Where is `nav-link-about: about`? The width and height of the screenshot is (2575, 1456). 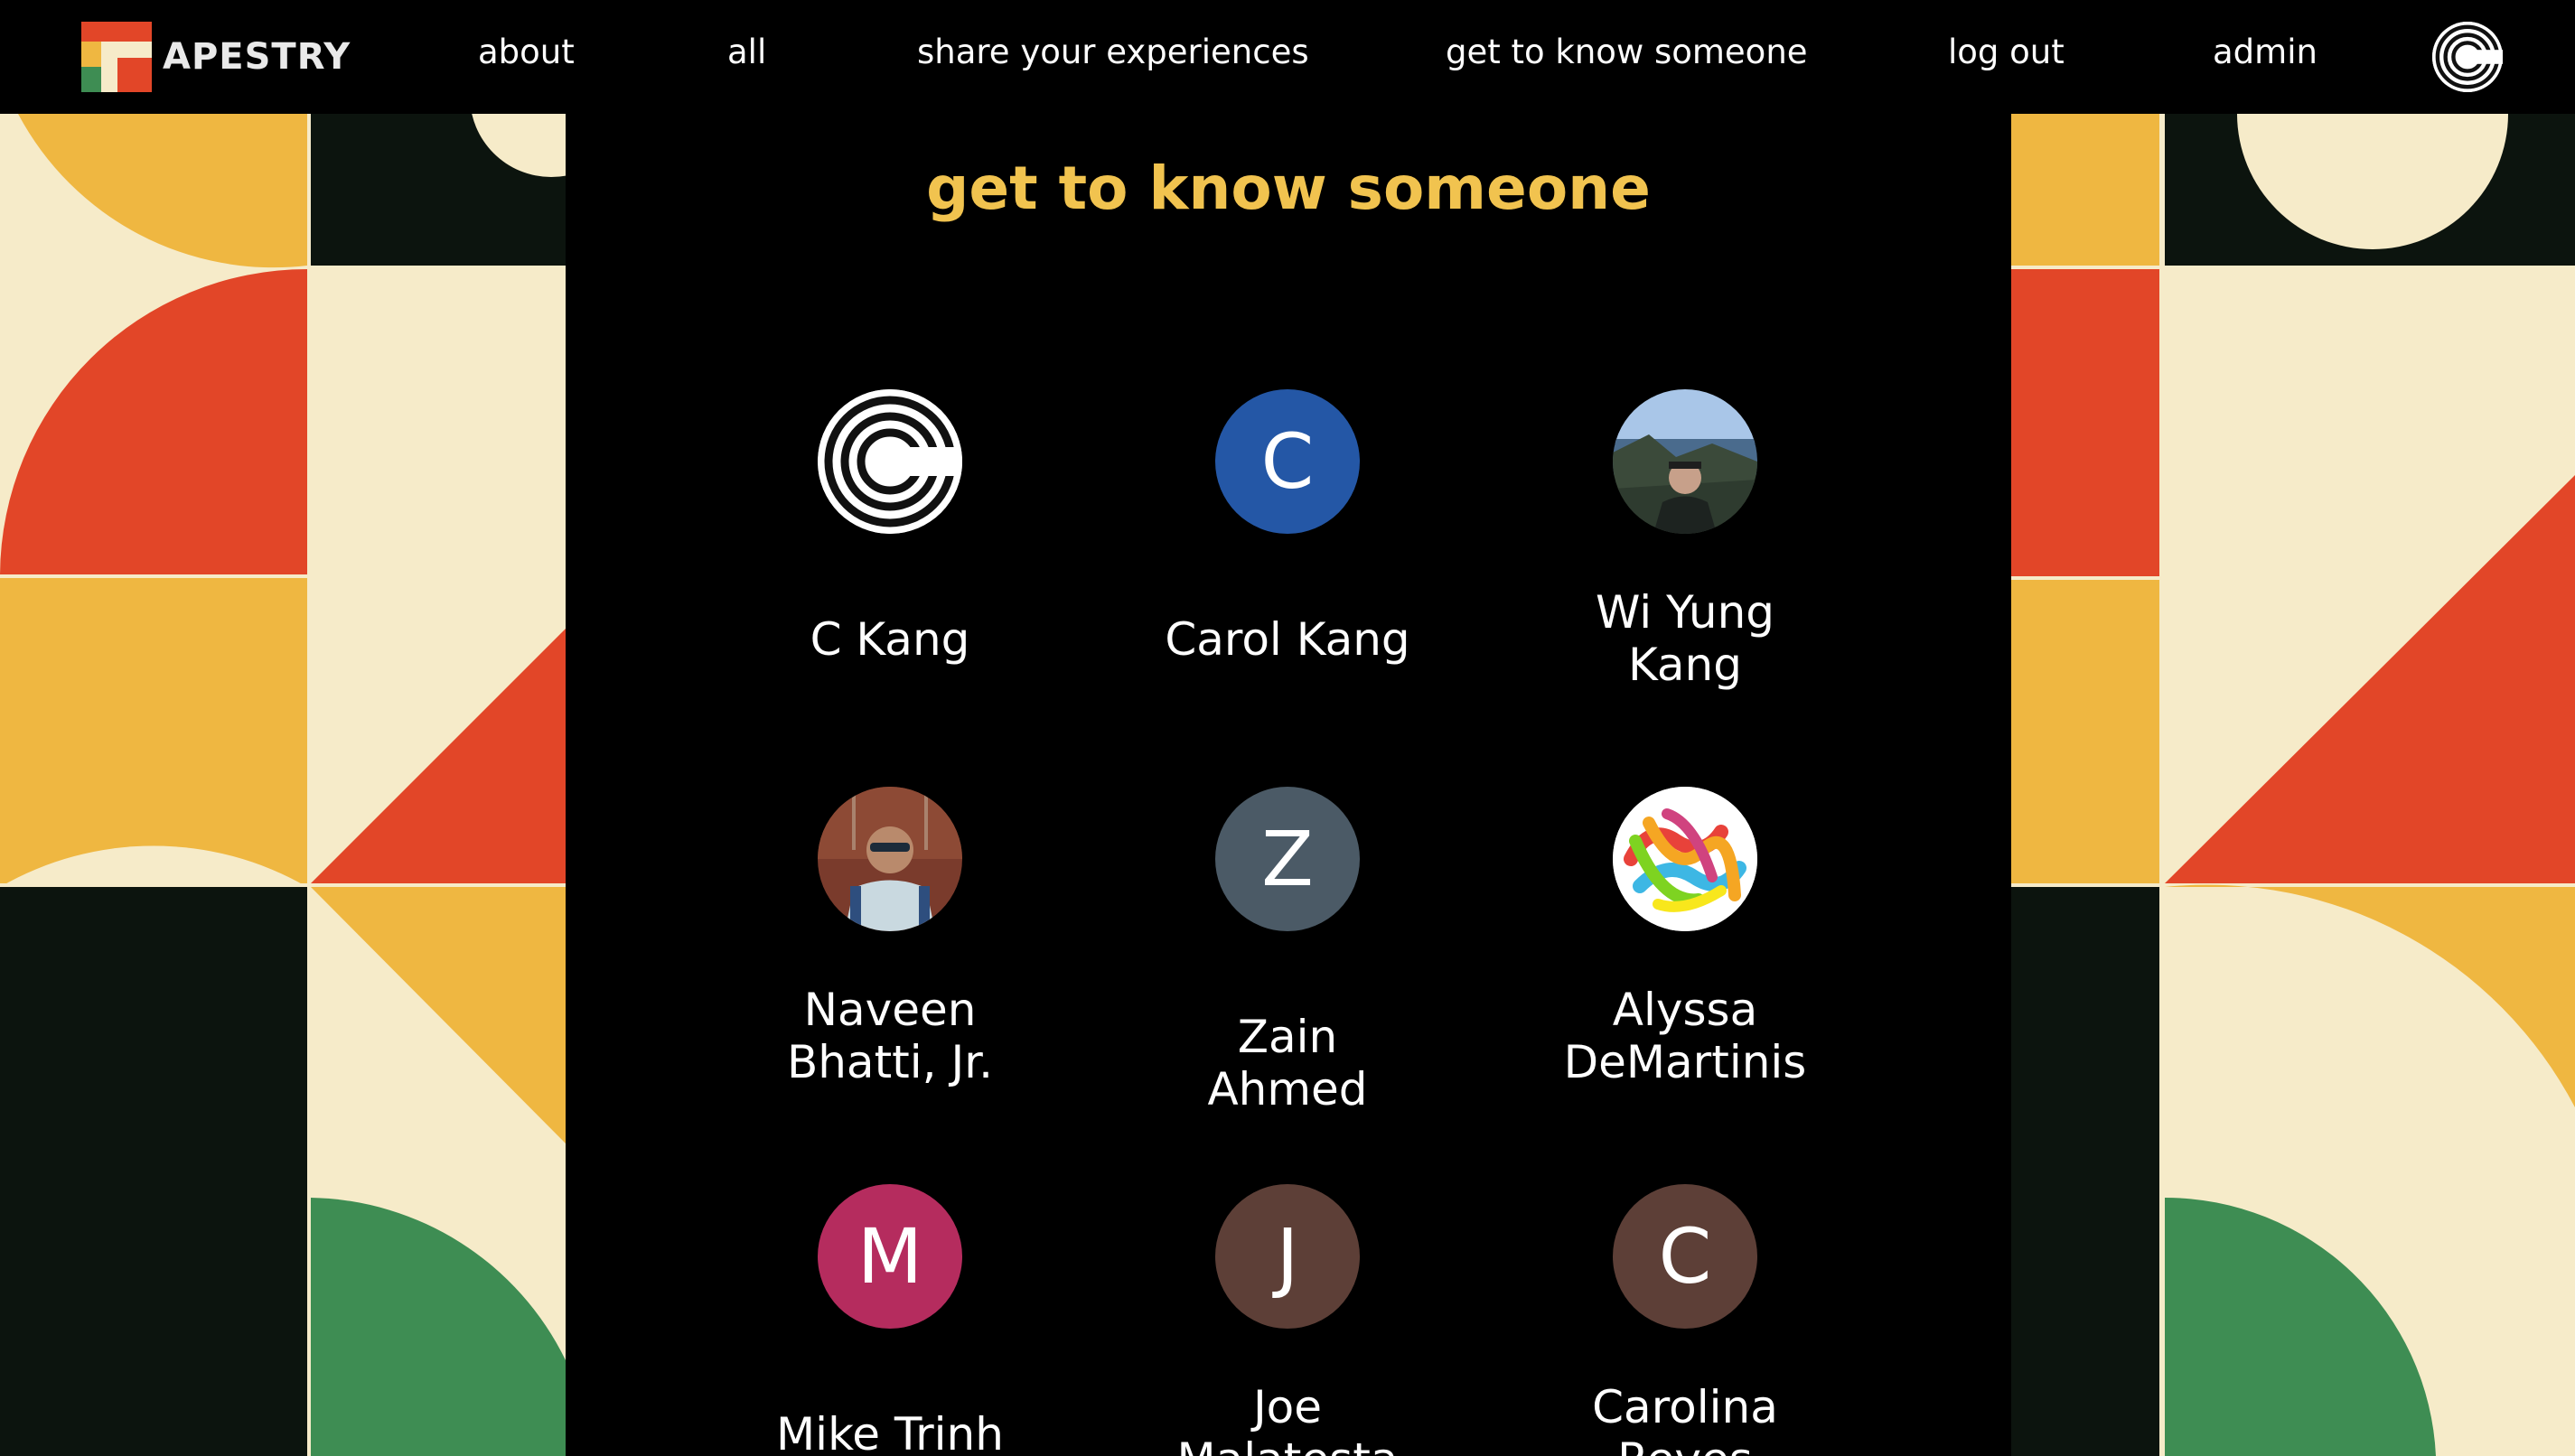 nav-link-about: about is located at coordinates (526, 52).